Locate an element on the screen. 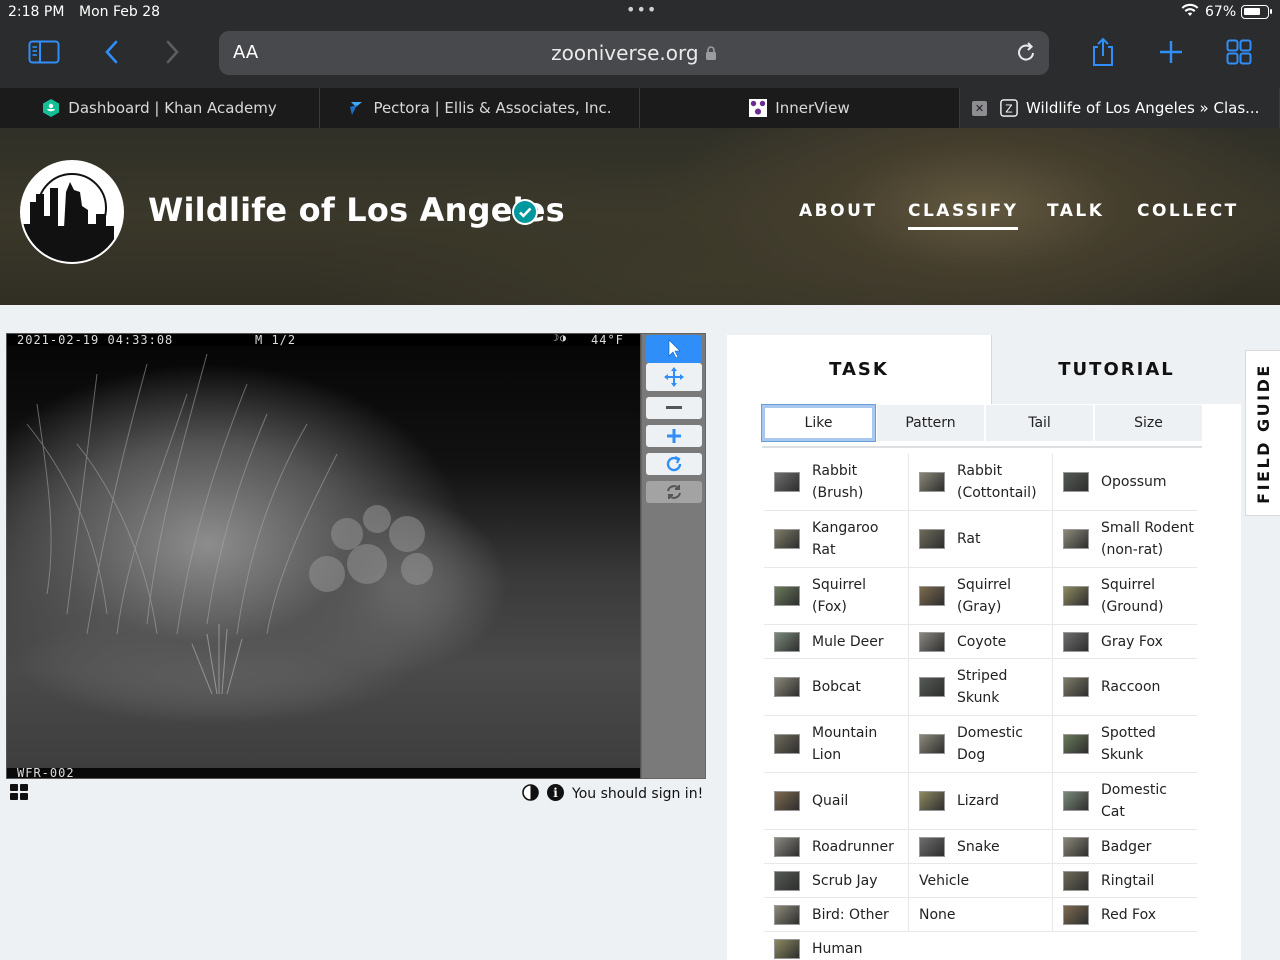 The height and width of the screenshot is (960, 1280). choice-mountain-lion: Mountain Lion is located at coordinates (836, 744).